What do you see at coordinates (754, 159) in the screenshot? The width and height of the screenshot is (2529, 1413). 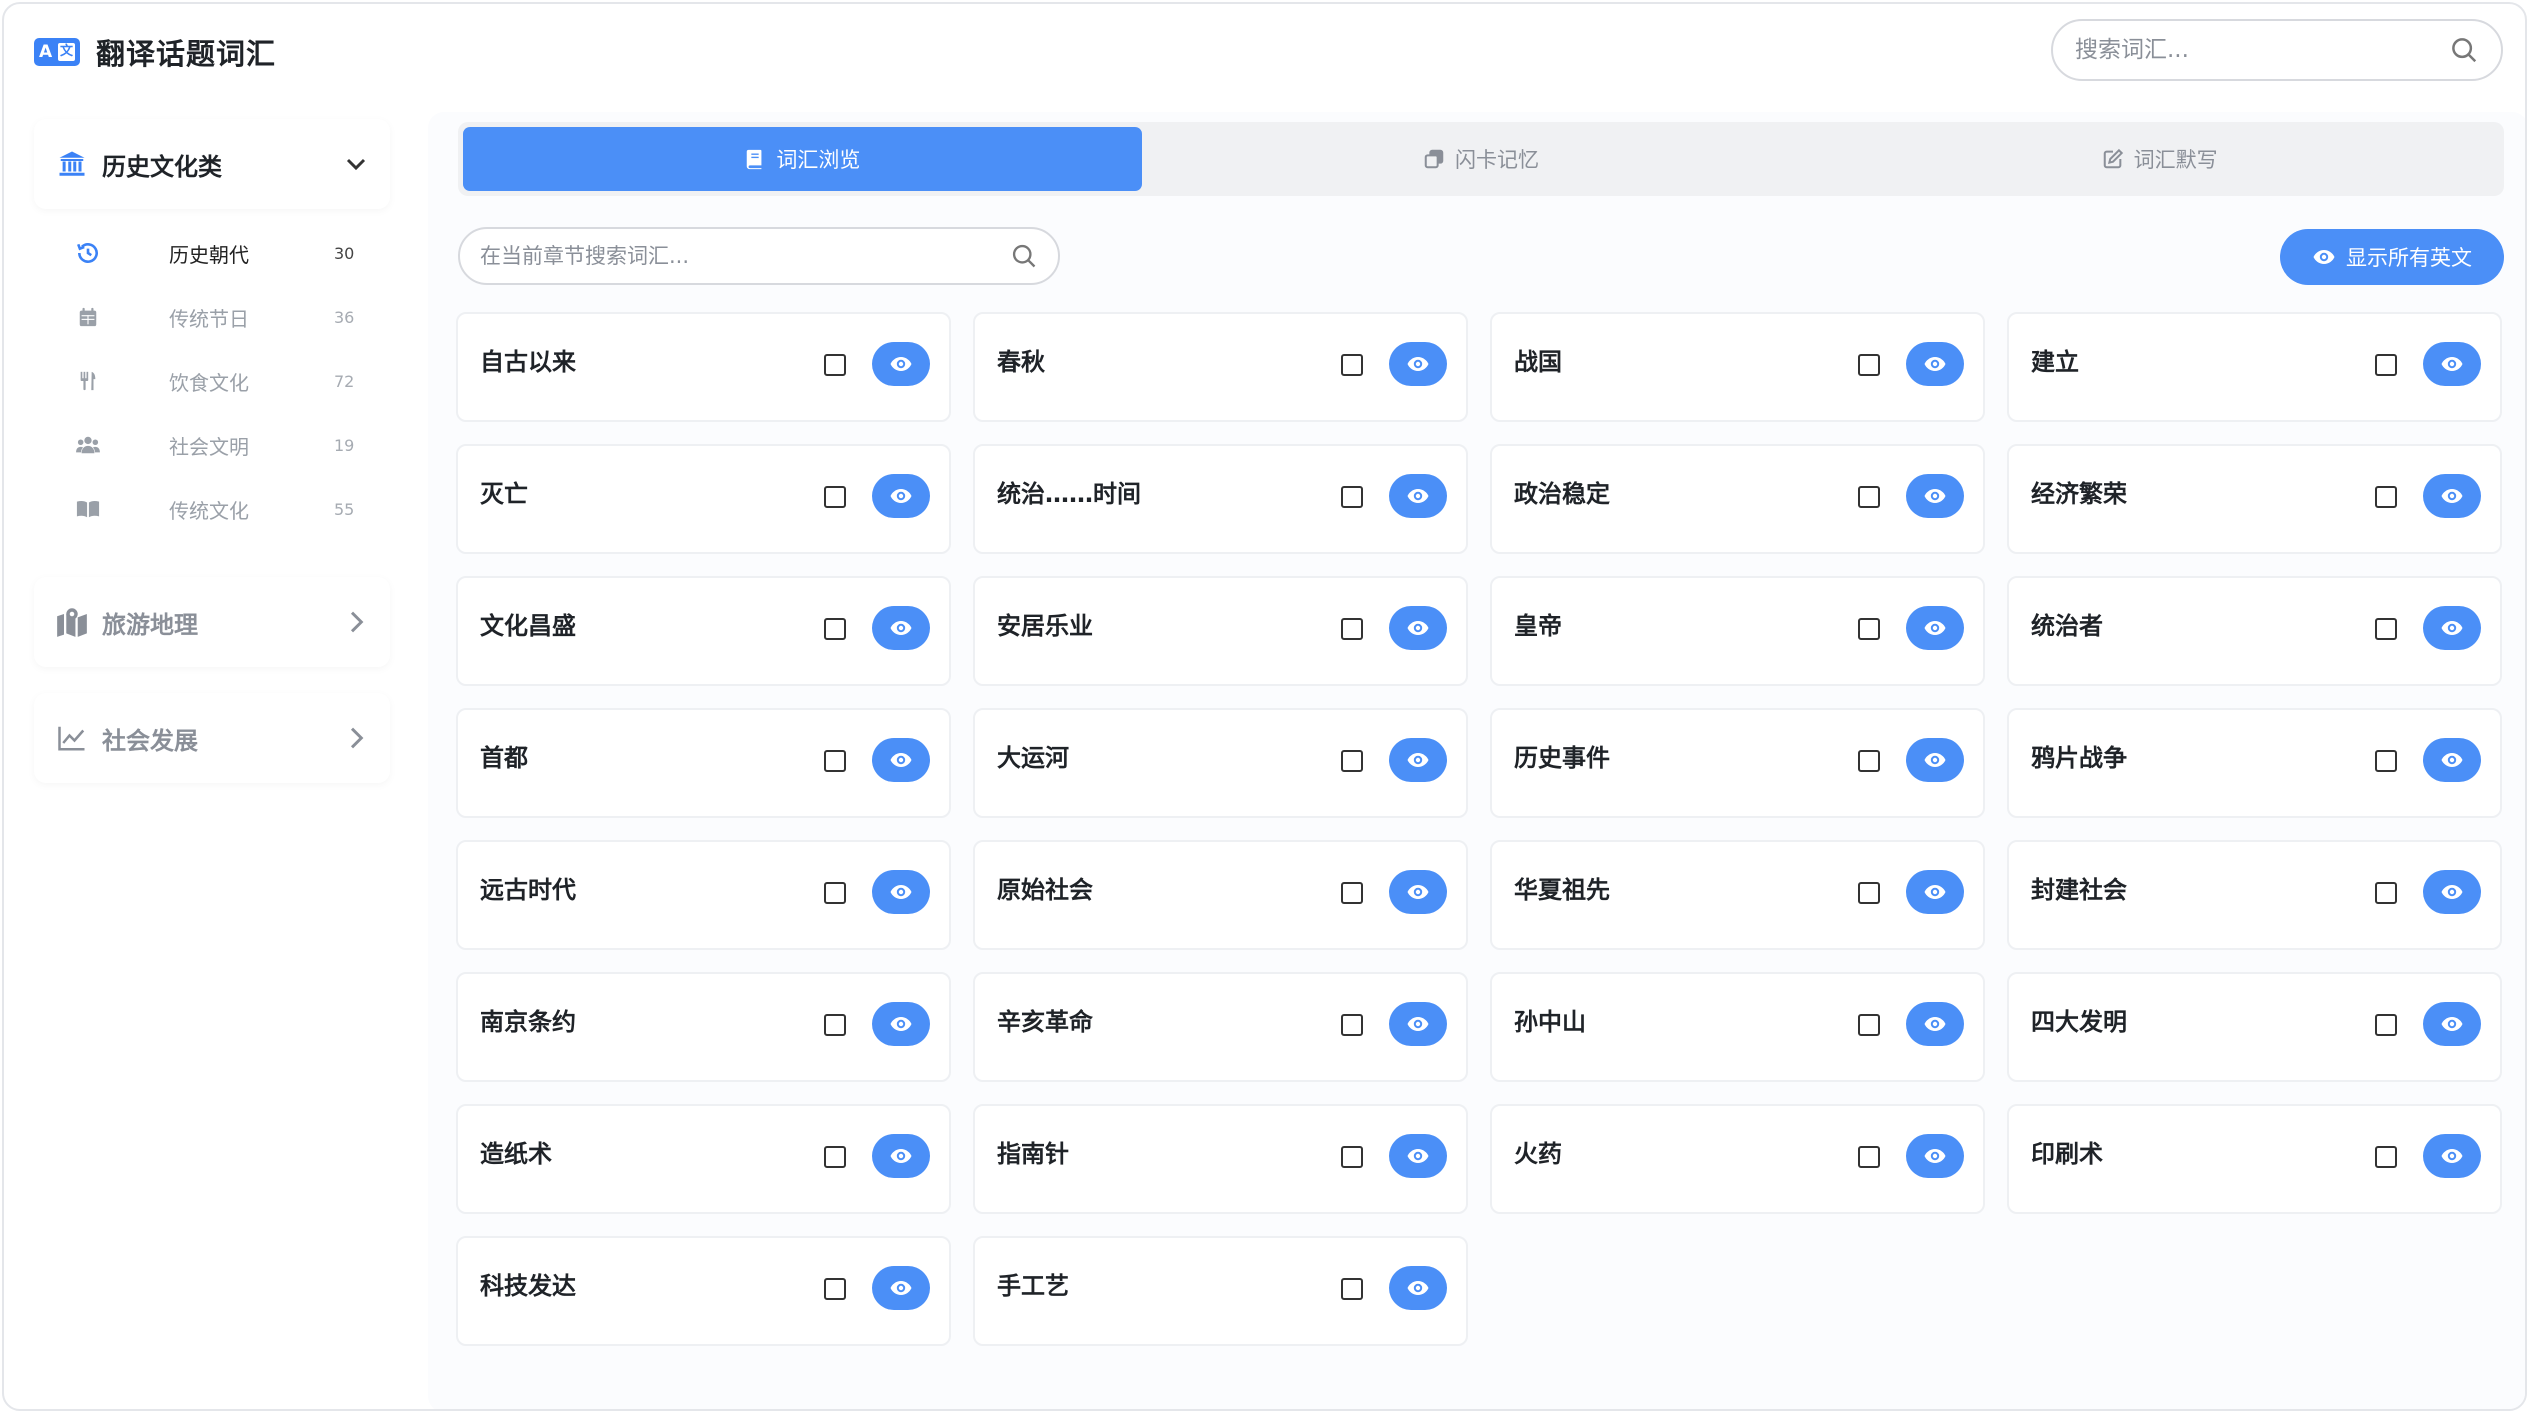 I see `book-icon` at bounding box center [754, 159].